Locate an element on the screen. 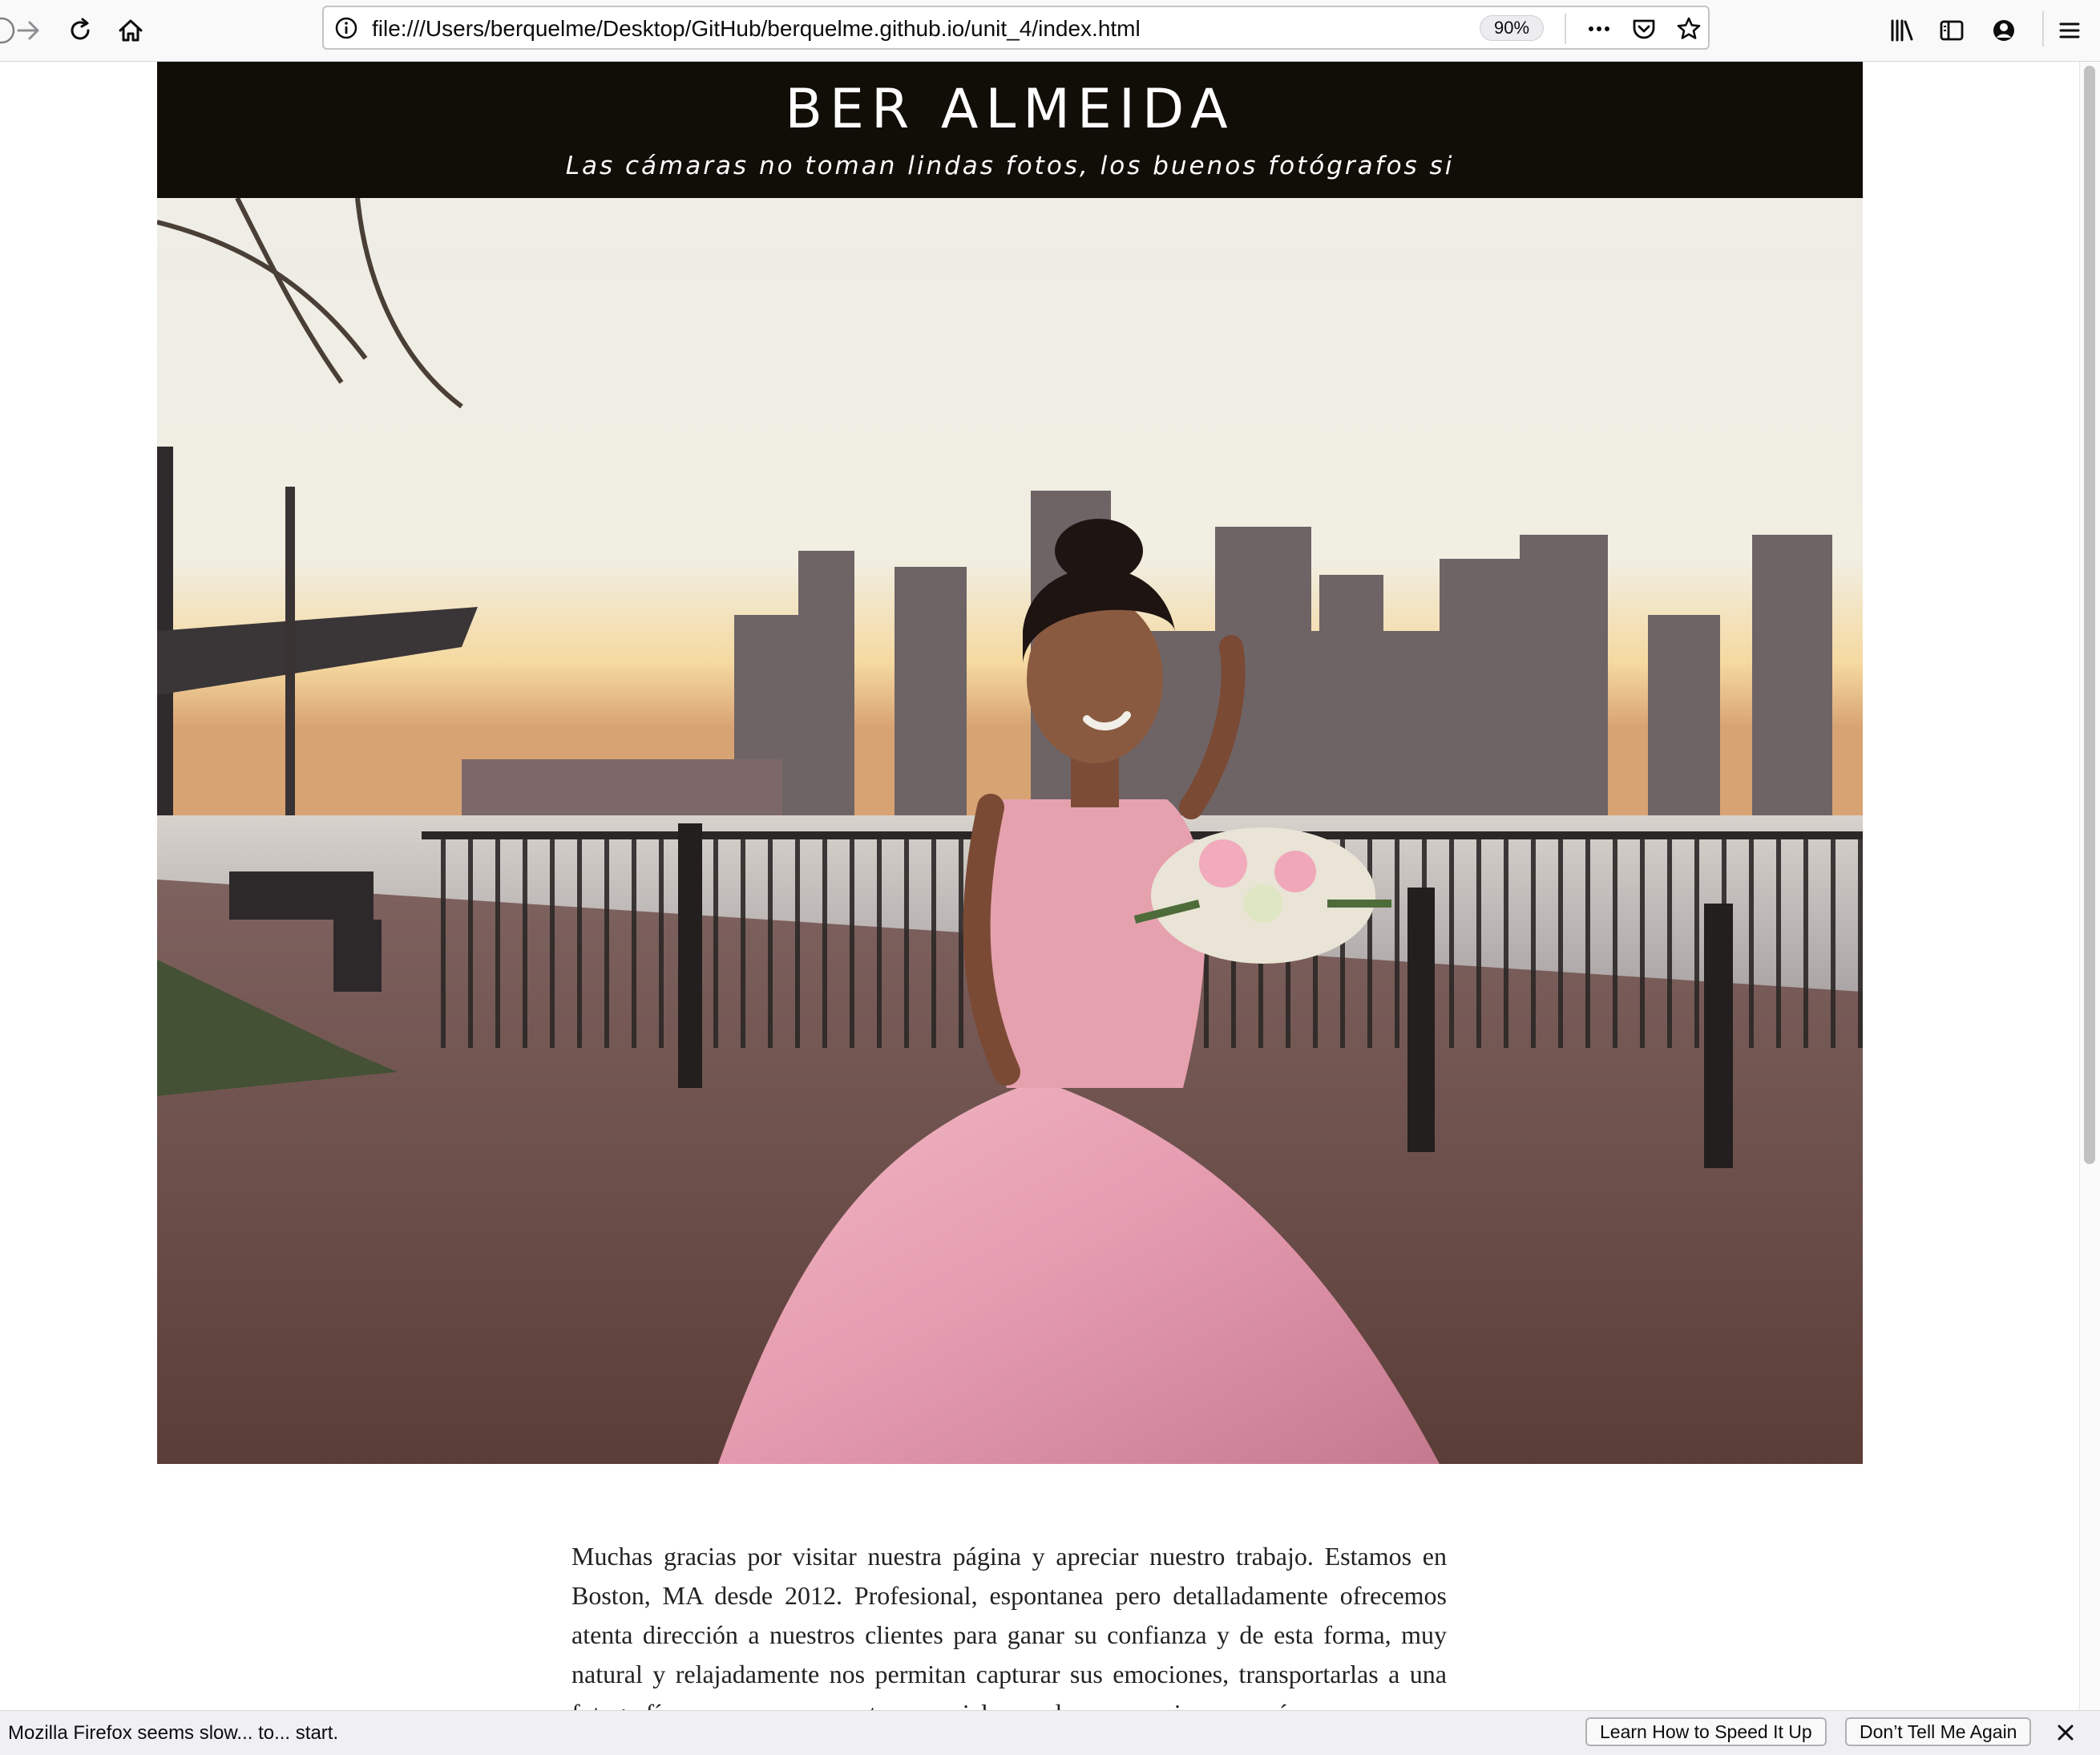 The height and width of the screenshot is (1755, 2100). info-icon is located at coordinates (346, 28).